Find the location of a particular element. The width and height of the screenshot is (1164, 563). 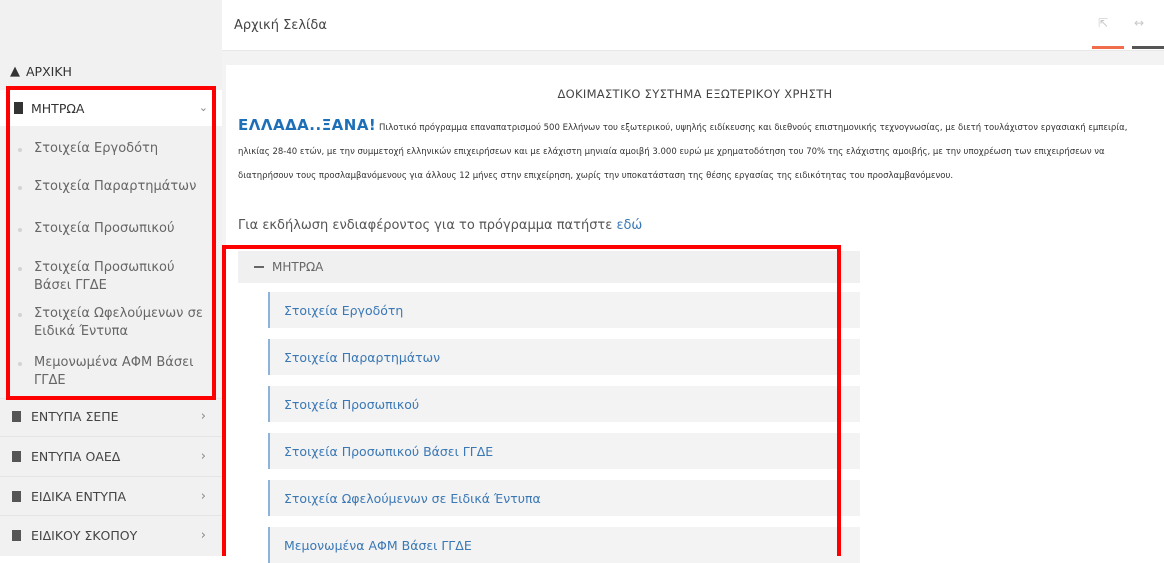

brand-title: ΕΛΛΑΔΑ..ΞΑΝΑ! is located at coordinates (307, 125).